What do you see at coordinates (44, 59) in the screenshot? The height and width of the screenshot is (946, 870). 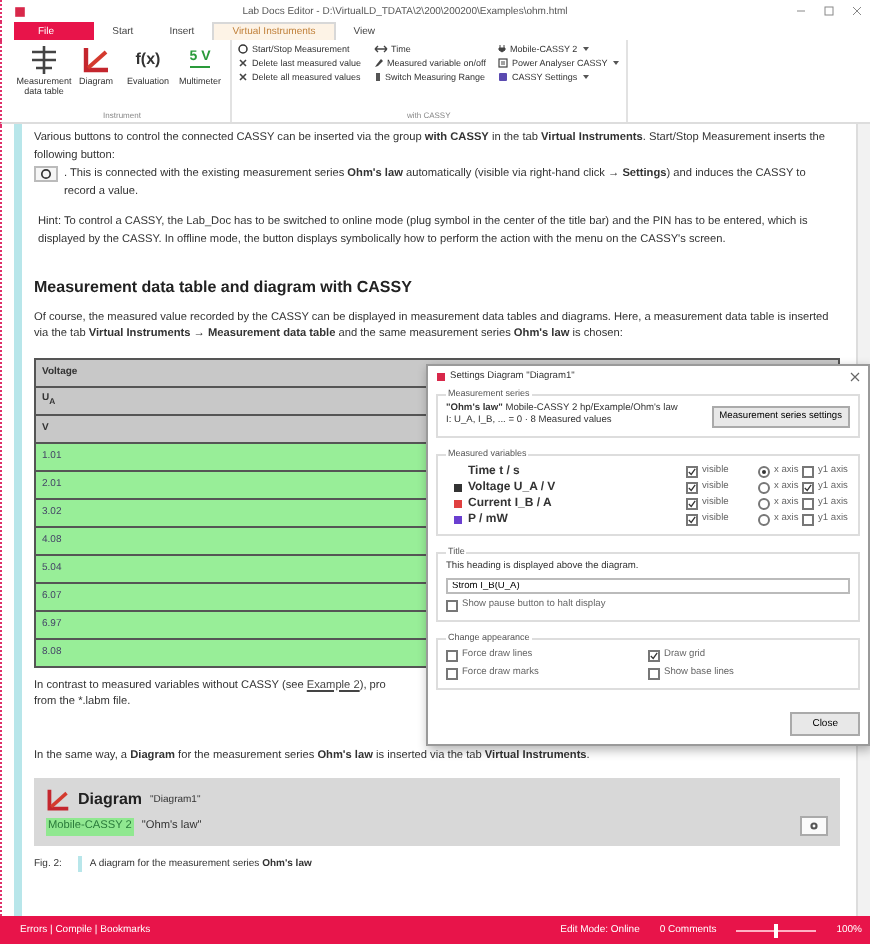 I see `table-icon` at bounding box center [44, 59].